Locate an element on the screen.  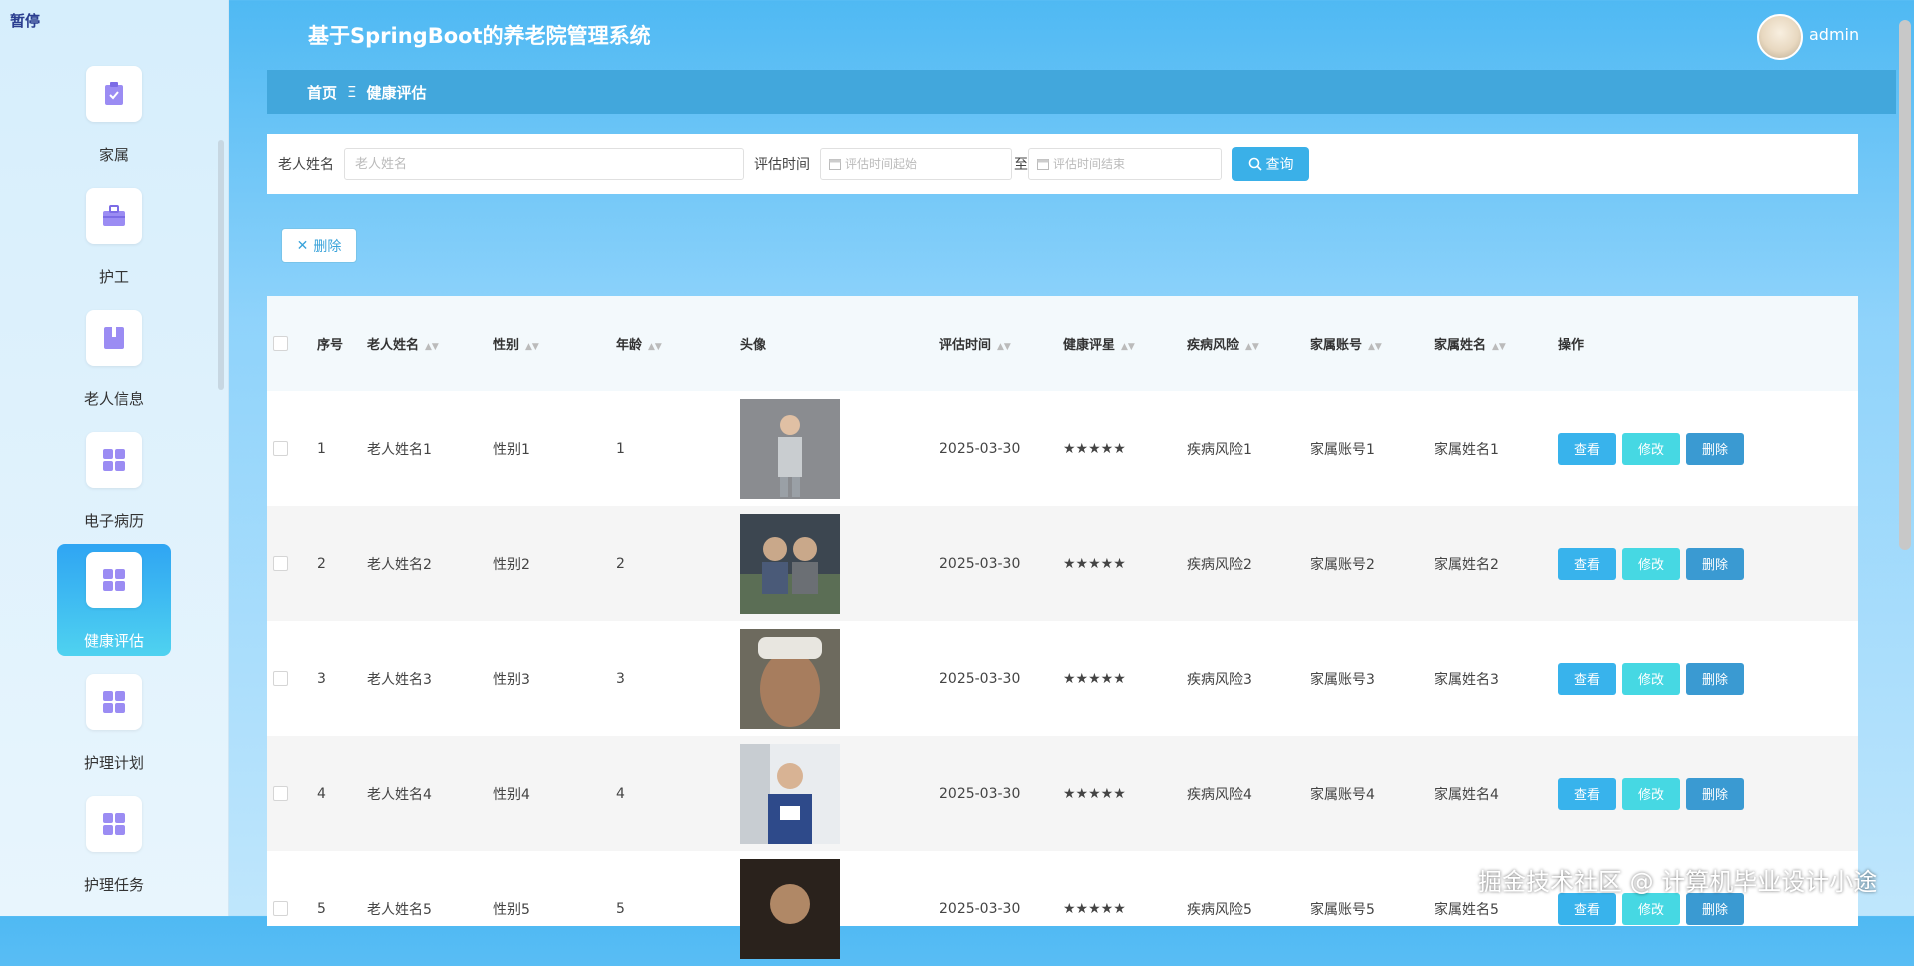
sidebar-scrollbar is located at coordinates (221, 265).